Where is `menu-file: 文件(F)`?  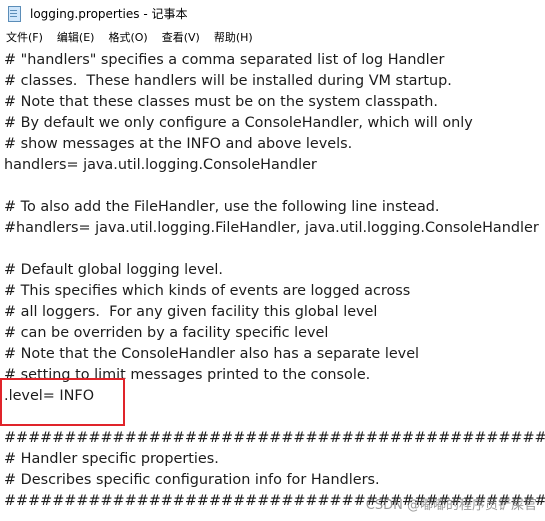
menu-file: 文件(F) is located at coordinates (24, 37).